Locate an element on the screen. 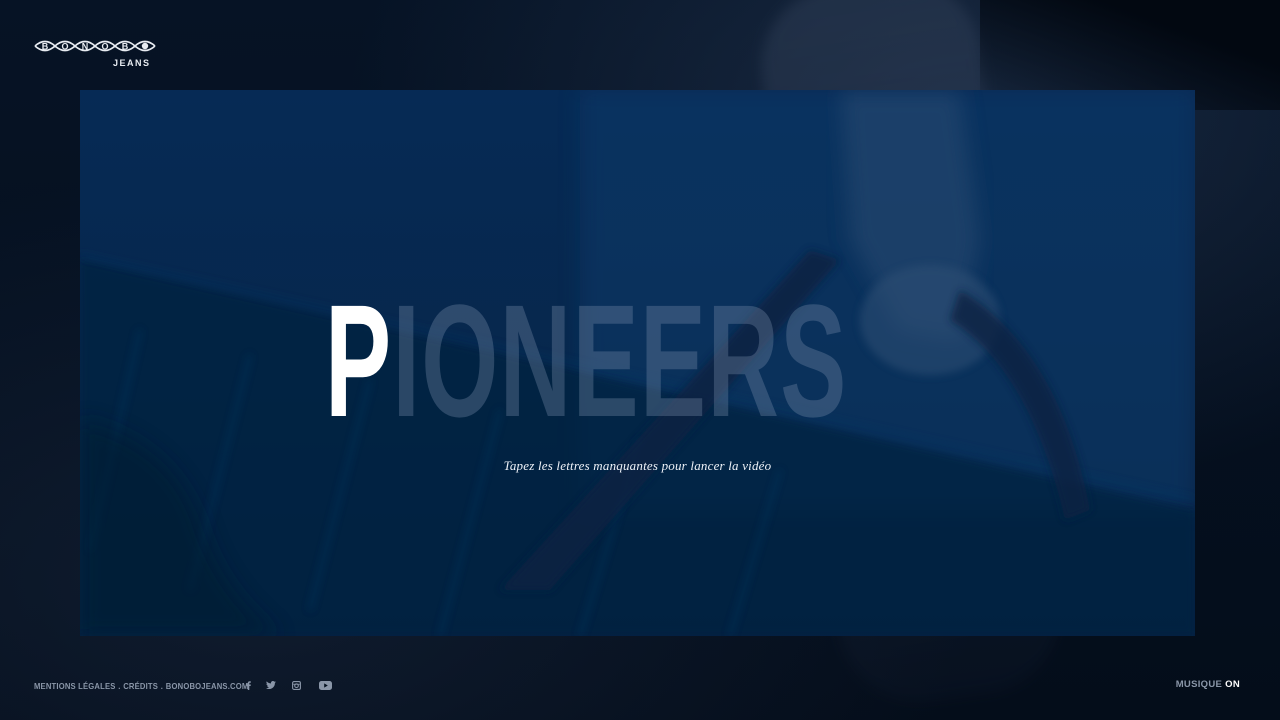  missing-letters: IONEERS is located at coordinates (619, 361).